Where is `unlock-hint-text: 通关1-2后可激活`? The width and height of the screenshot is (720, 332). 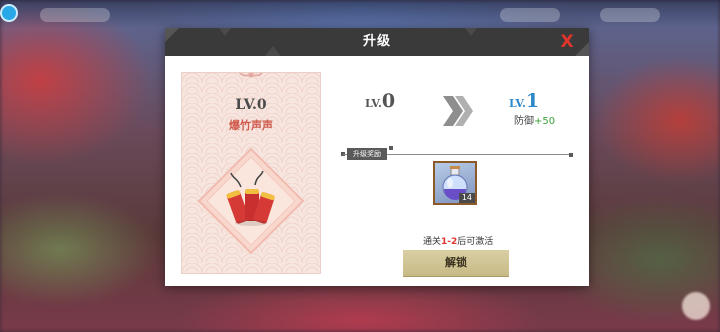
unlock-hint-text: 通关1-2后可激活 is located at coordinates (458, 242).